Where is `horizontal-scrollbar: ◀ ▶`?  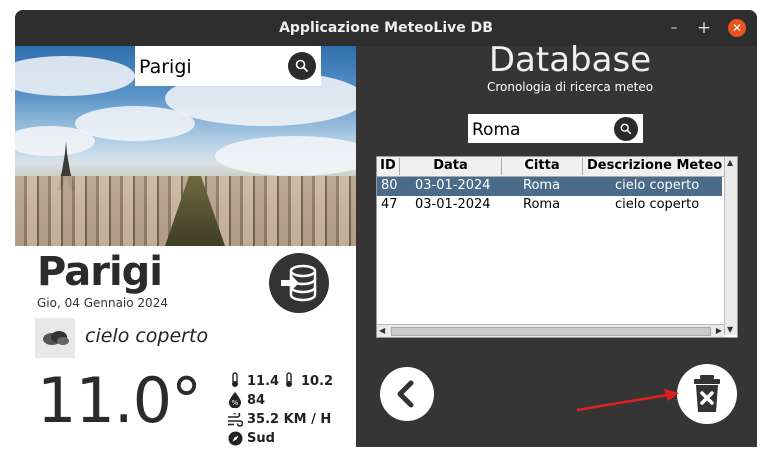
horizontal-scrollbar: ◀ ▶ is located at coordinates (550, 330).